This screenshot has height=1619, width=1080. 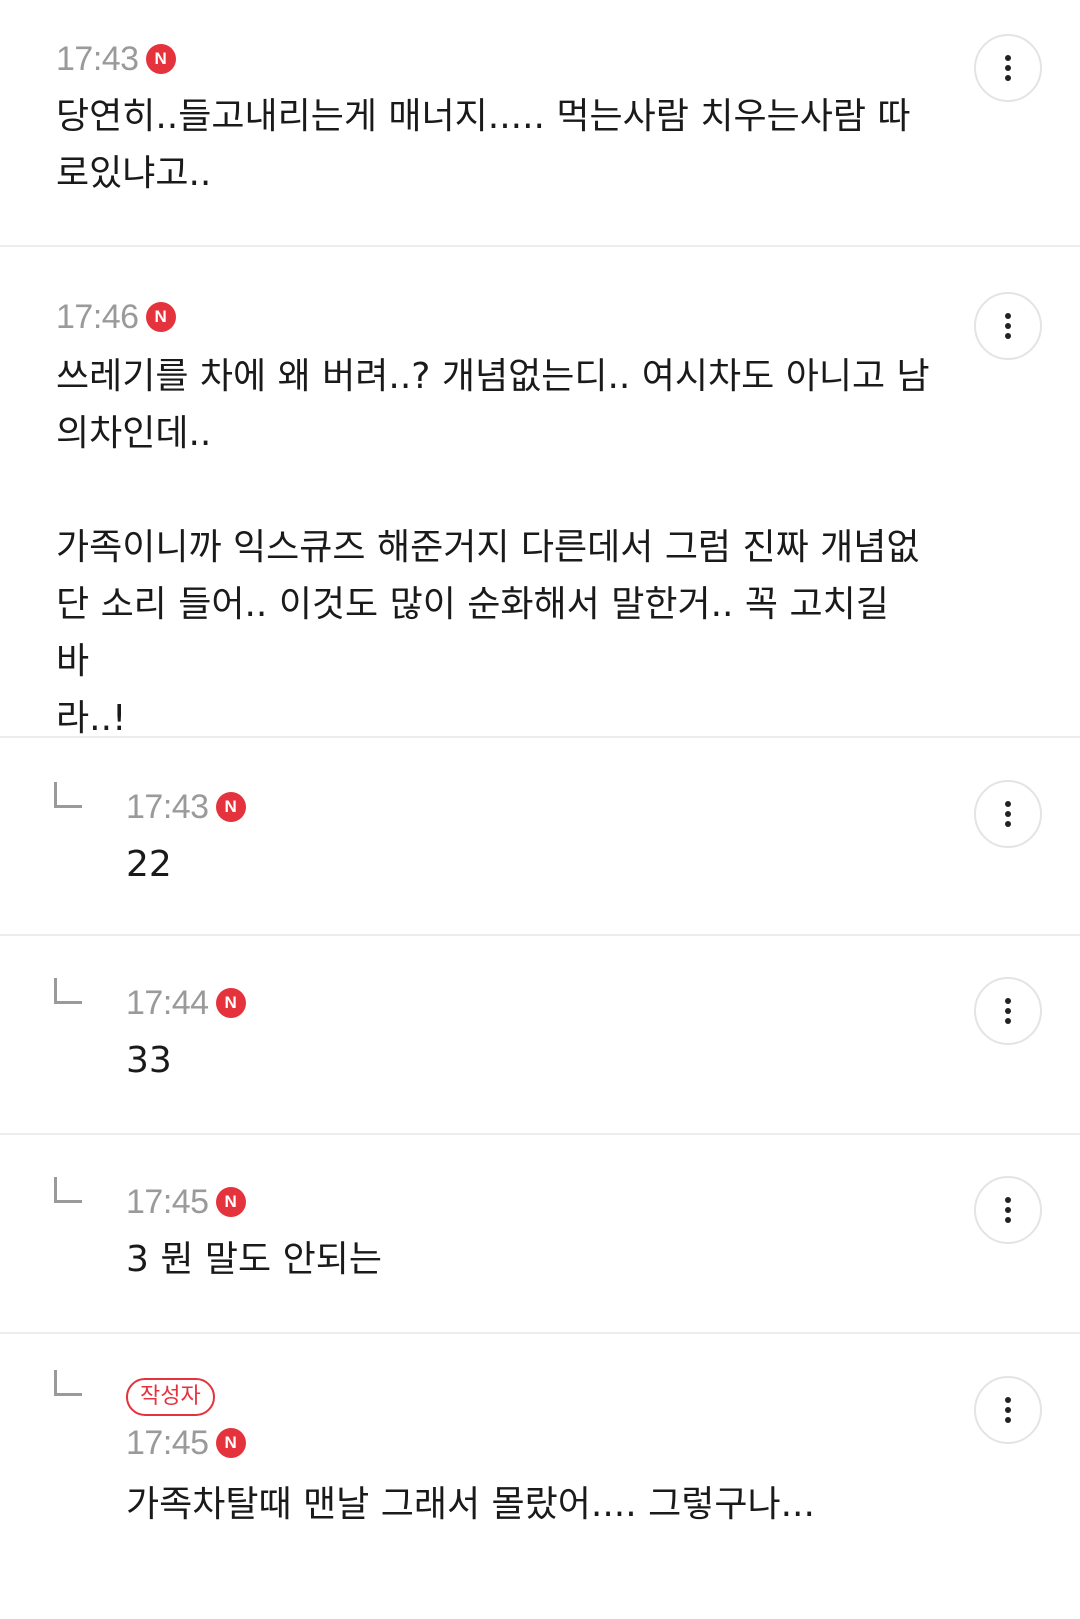 I want to click on reply-text: 33, so click(x=149, y=1060).